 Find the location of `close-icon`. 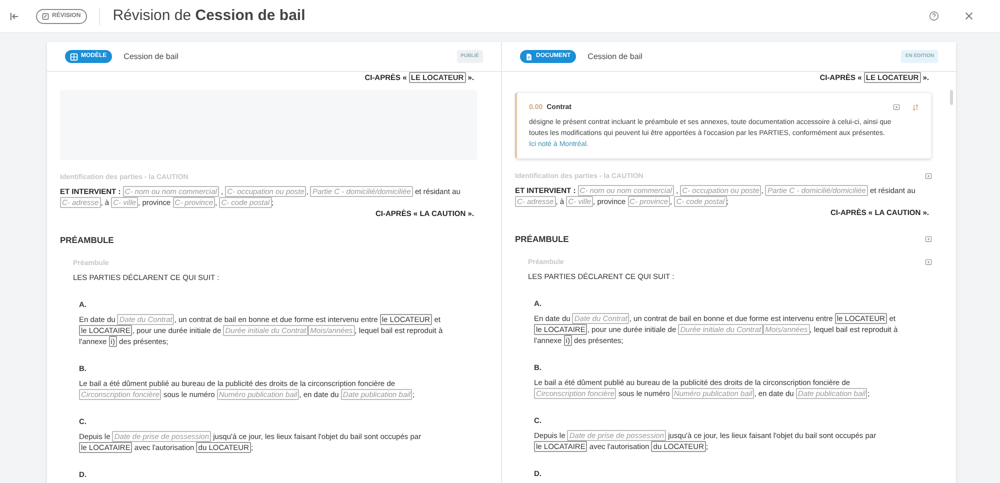

close-icon is located at coordinates (969, 16).